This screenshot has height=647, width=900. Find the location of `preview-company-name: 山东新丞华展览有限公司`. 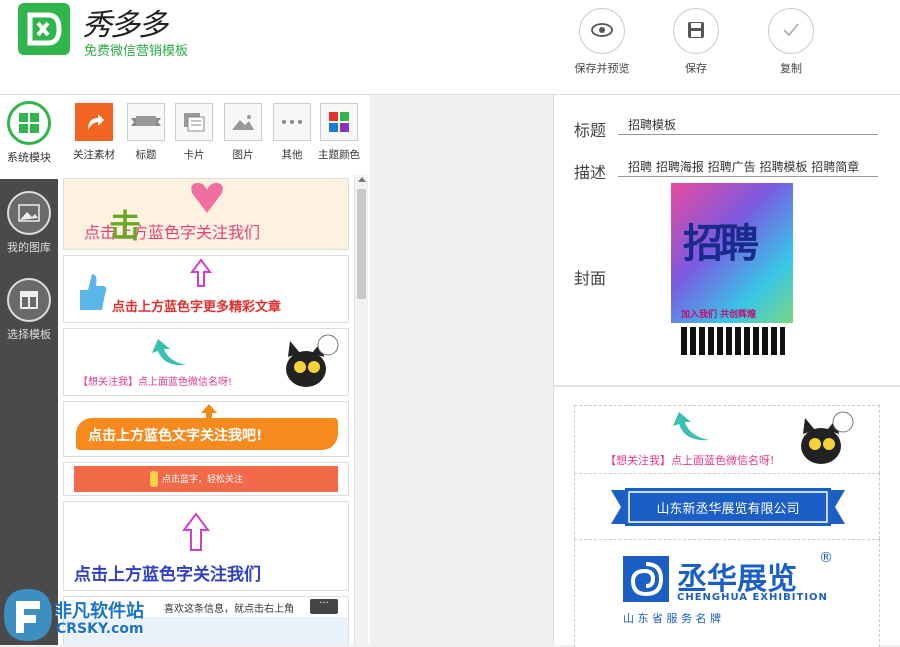

preview-company-name: 山东新丞华展览有限公司 is located at coordinates (728, 509).